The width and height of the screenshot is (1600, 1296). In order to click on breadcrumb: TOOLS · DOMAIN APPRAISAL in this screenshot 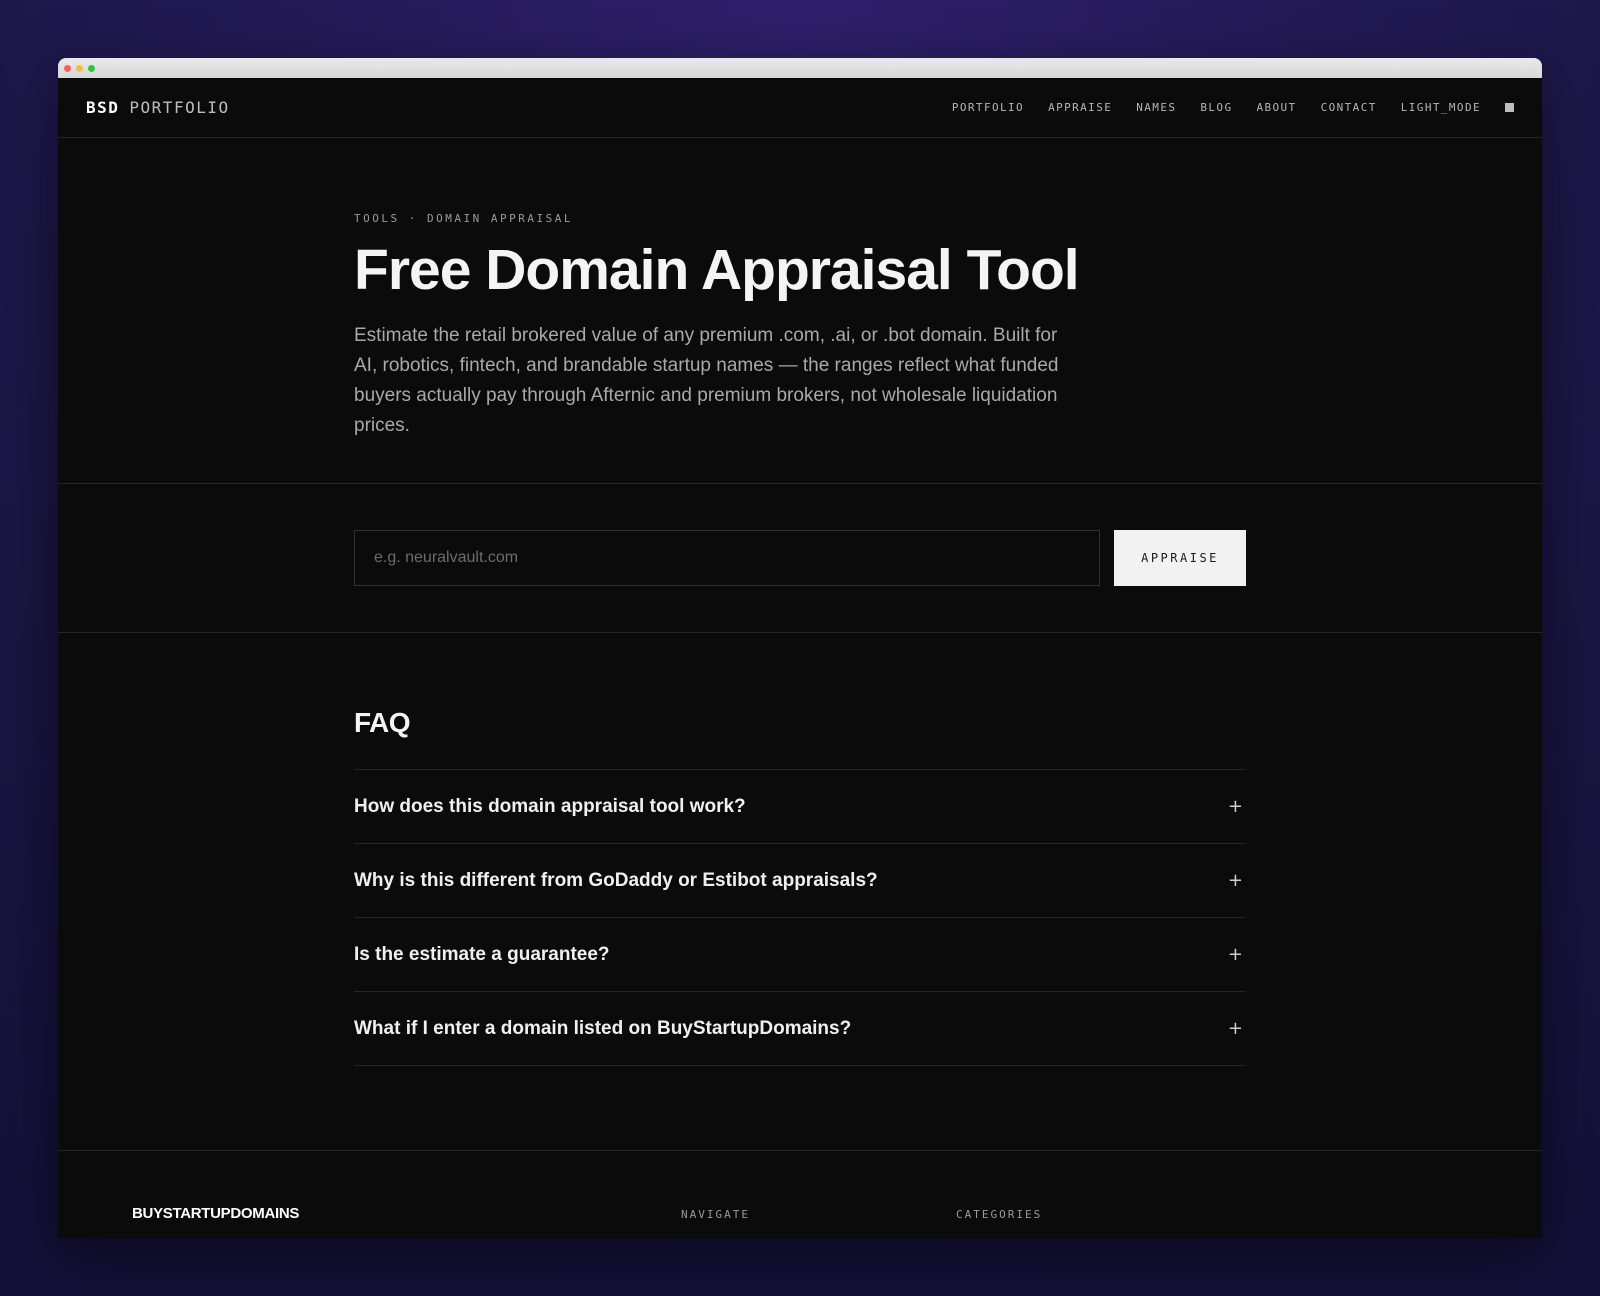, I will do `click(463, 218)`.